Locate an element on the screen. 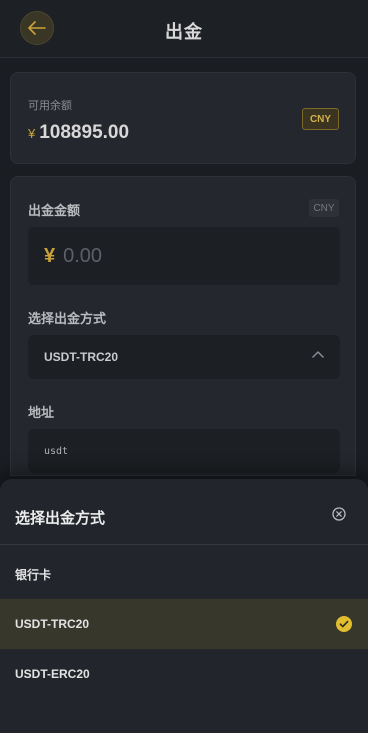  balance-label: 可用余额 is located at coordinates (50, 106).